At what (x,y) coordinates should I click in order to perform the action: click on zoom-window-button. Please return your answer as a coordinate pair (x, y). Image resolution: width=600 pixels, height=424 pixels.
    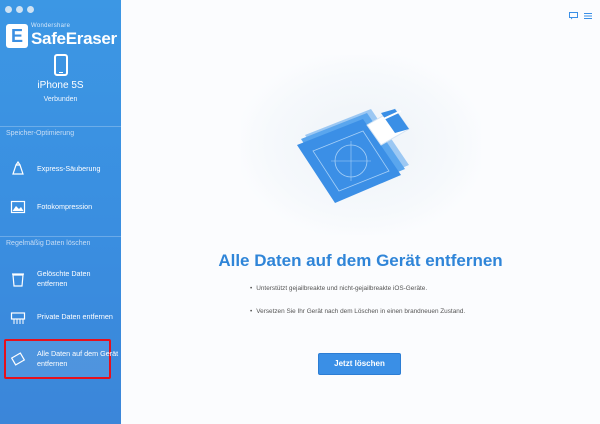
    Looking at the image, I should click on (30, 9).